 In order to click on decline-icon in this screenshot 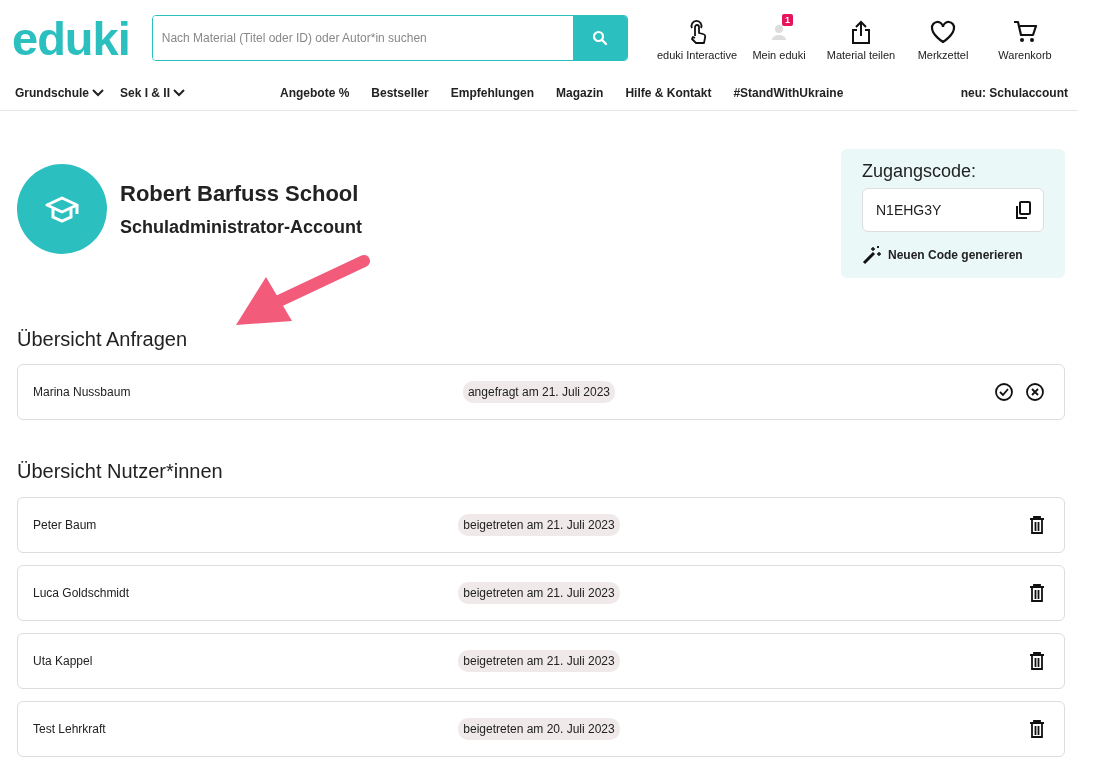, I will do `click(1035, 392)`.